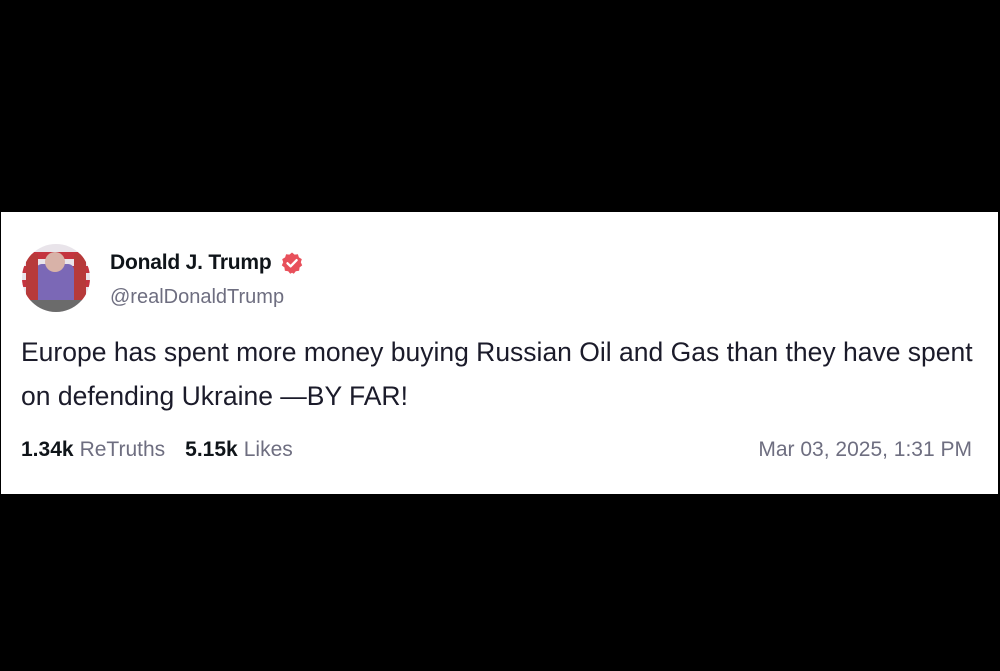 The height and width of the screenshot is (671, 1000). Describe the element at coordinates (191, 263) in the screenshot. I see `author-name: Donald J. Trump` at that location.